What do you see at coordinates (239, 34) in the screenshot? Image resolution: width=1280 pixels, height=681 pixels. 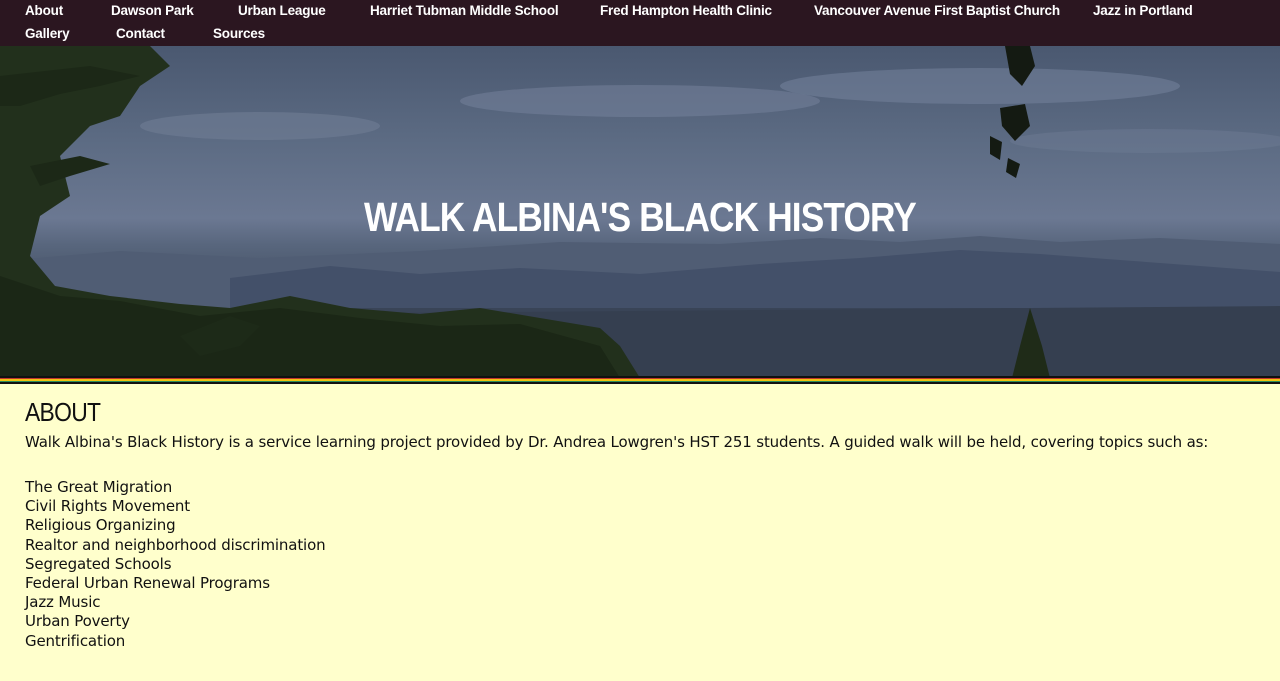 I see `nav-item-sources: Sources` at bounding box center [239, 34].